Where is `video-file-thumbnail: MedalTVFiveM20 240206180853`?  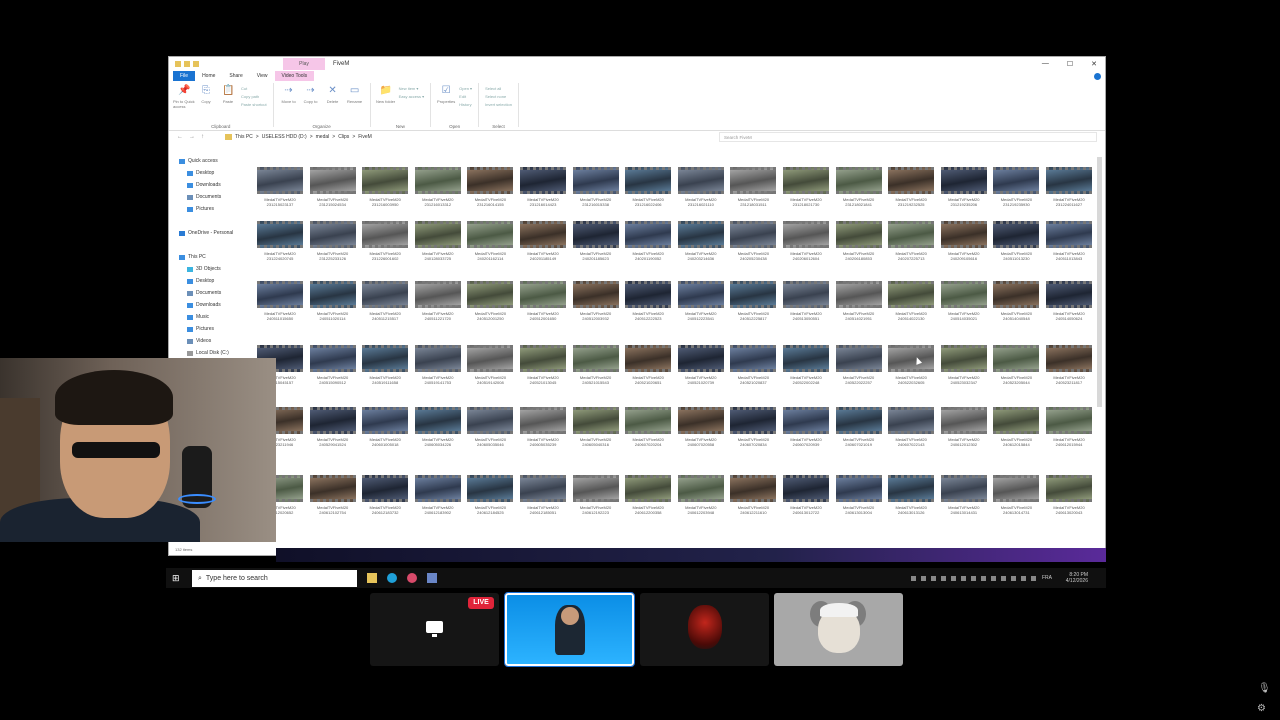 video-file-thumbnail: MedalTVFiveM20 240206180853 is located at coordinates (859, 245).